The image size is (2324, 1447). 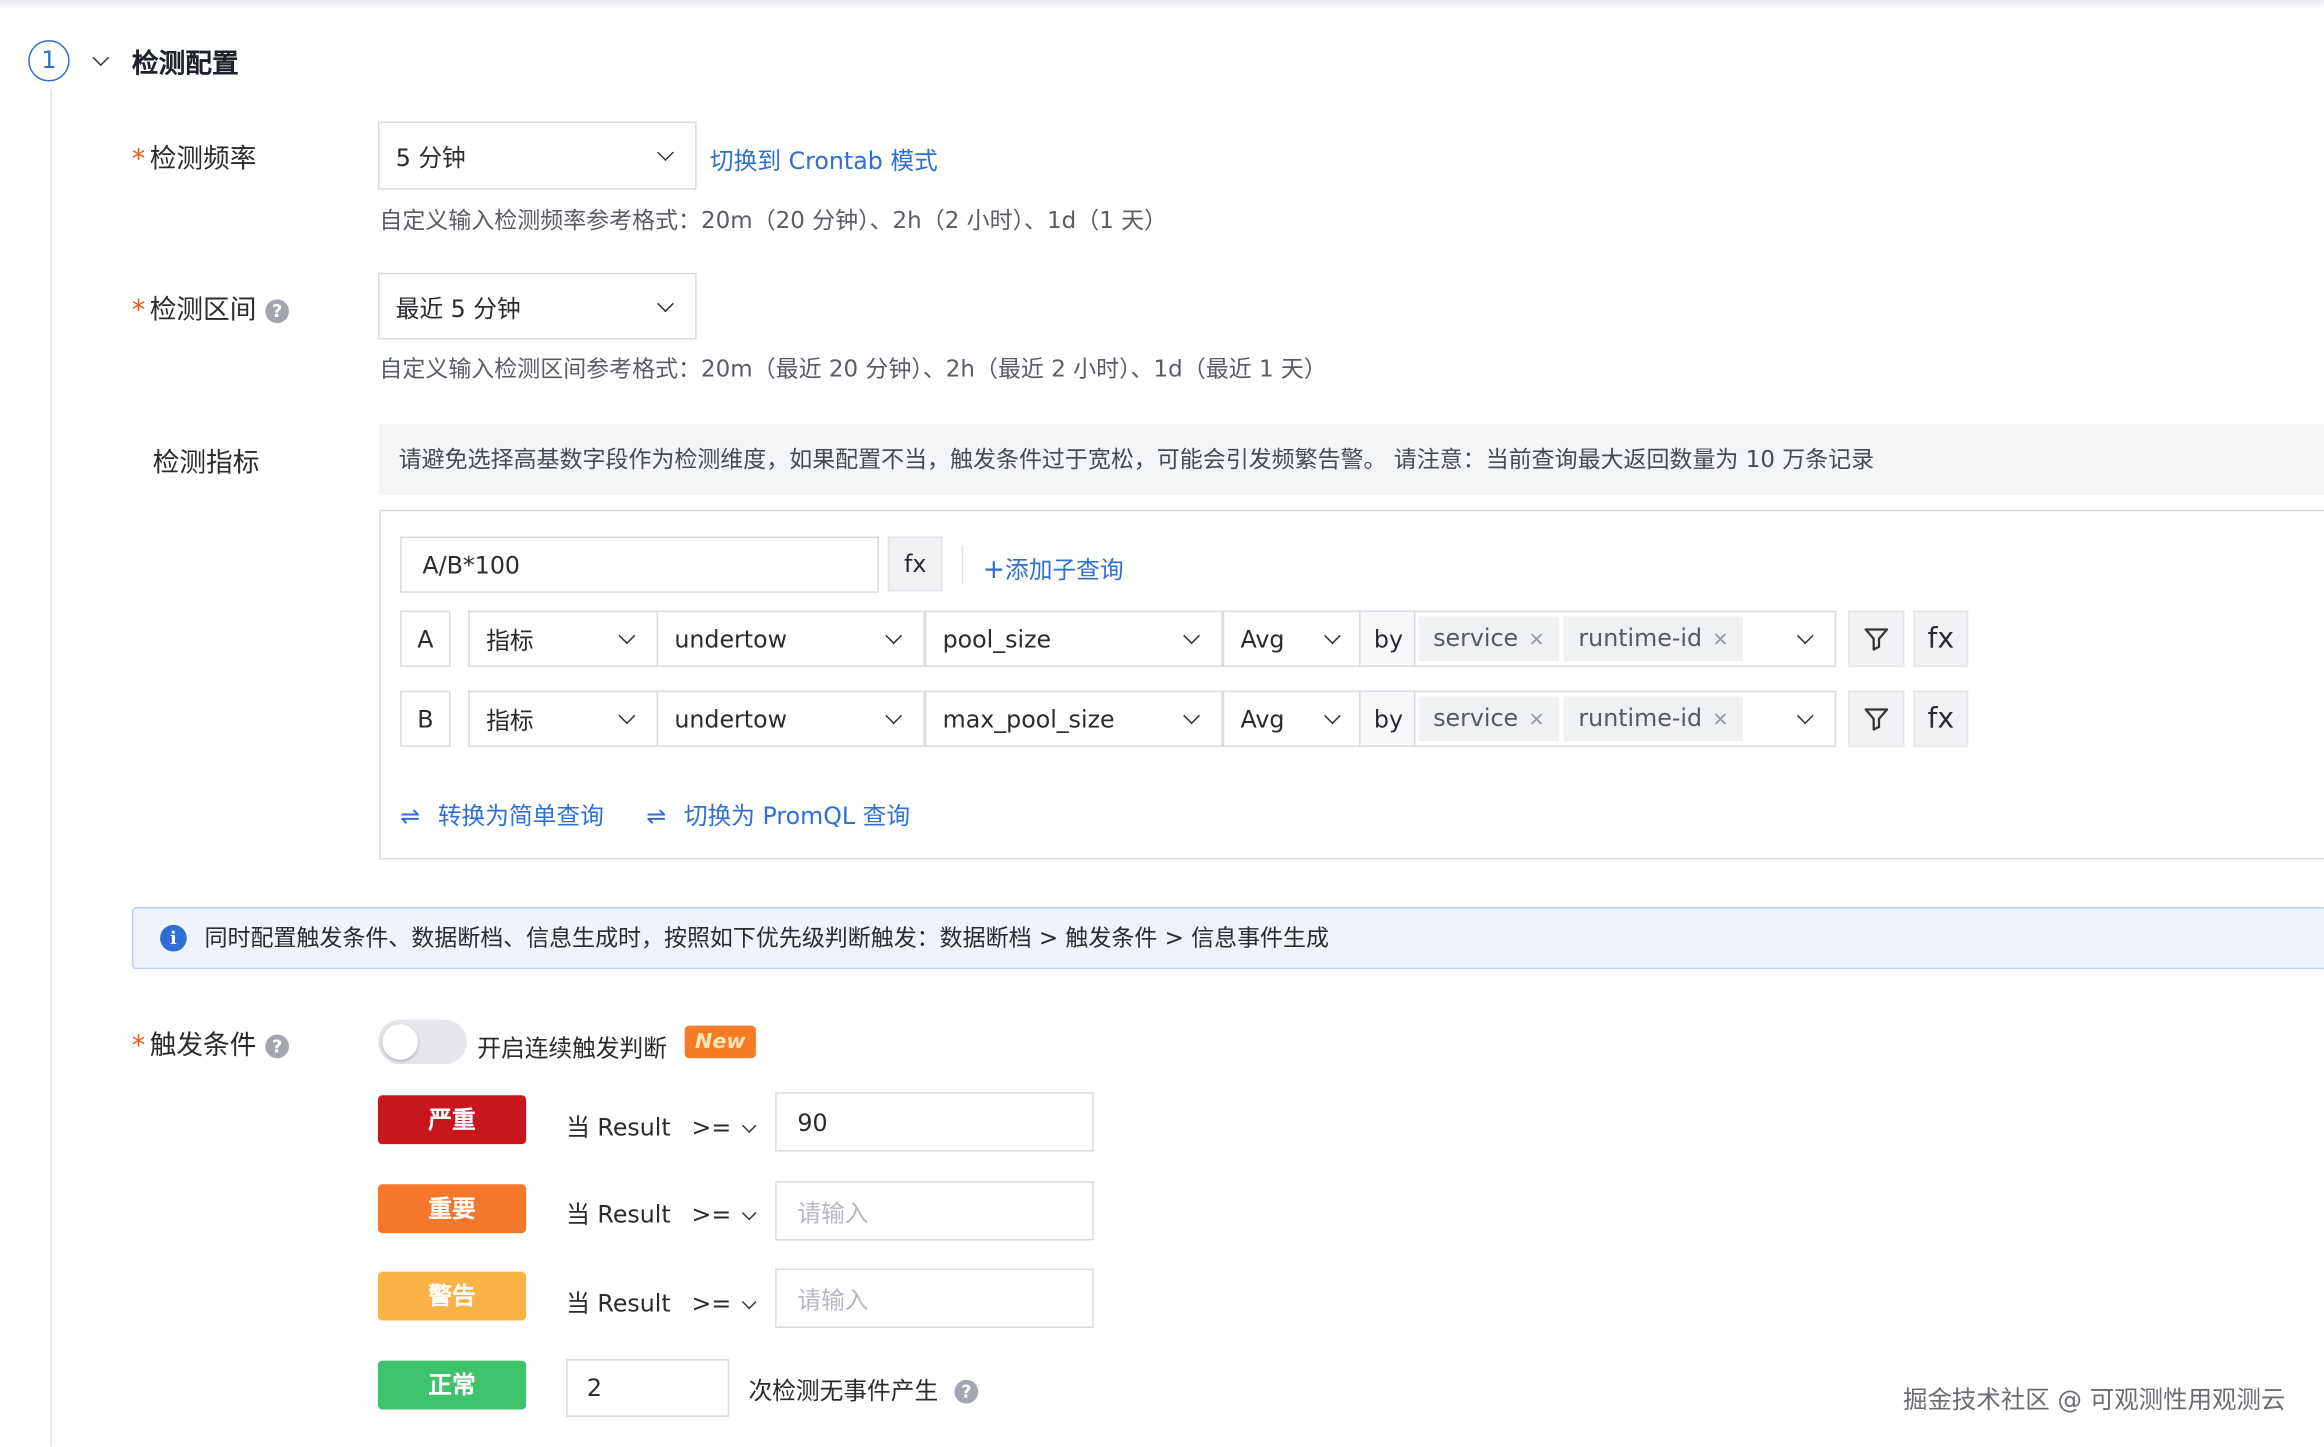 I want to click on critical-threshold-input: 90, so click(x=934, y=1122).